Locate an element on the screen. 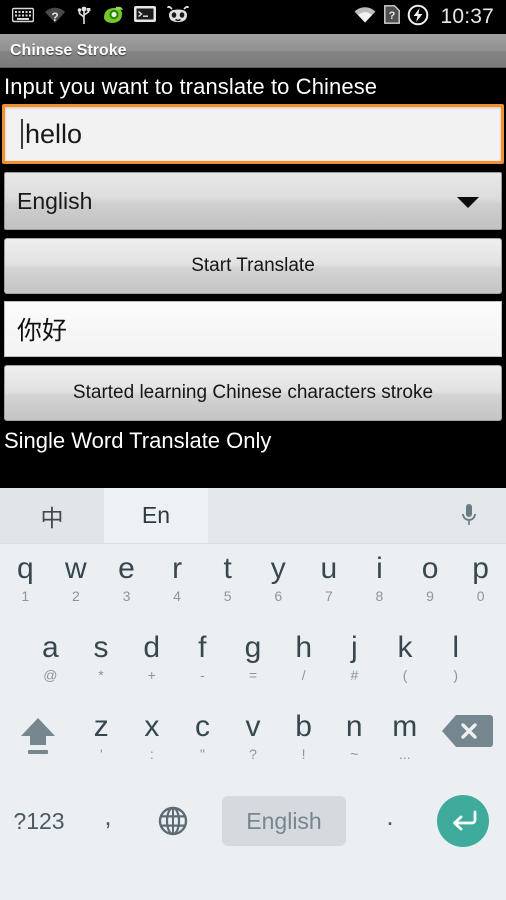 This screenshot has height=900, width=506. language-spinner: English is located at coordinates (253, 201).